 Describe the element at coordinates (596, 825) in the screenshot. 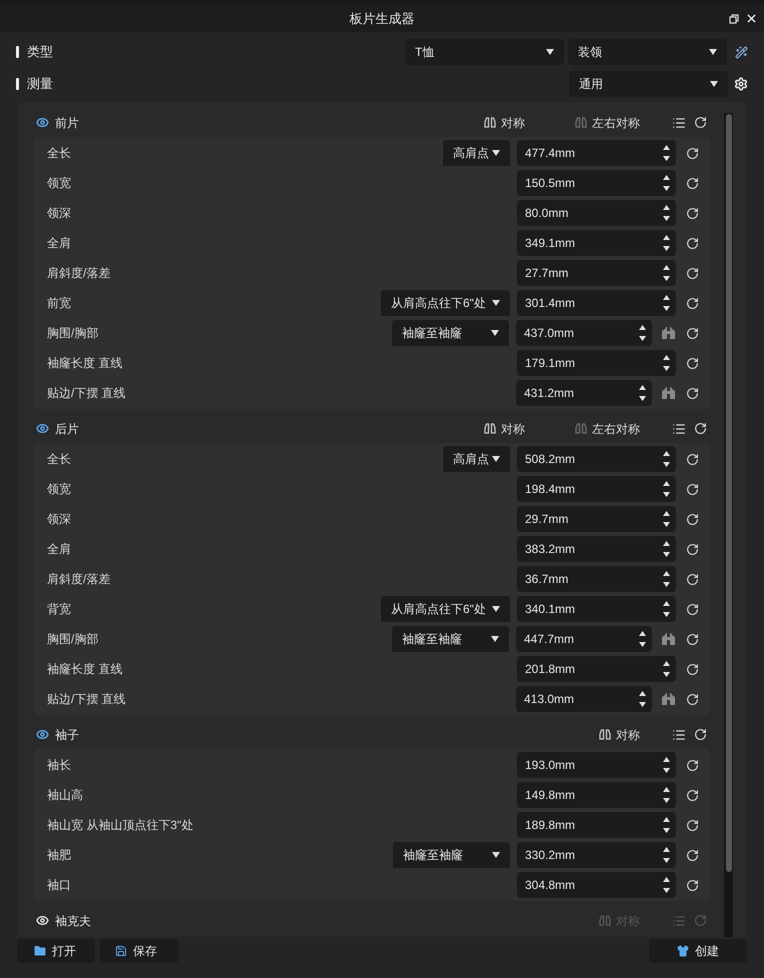

I see `value-field: 189.8mm` at that location.